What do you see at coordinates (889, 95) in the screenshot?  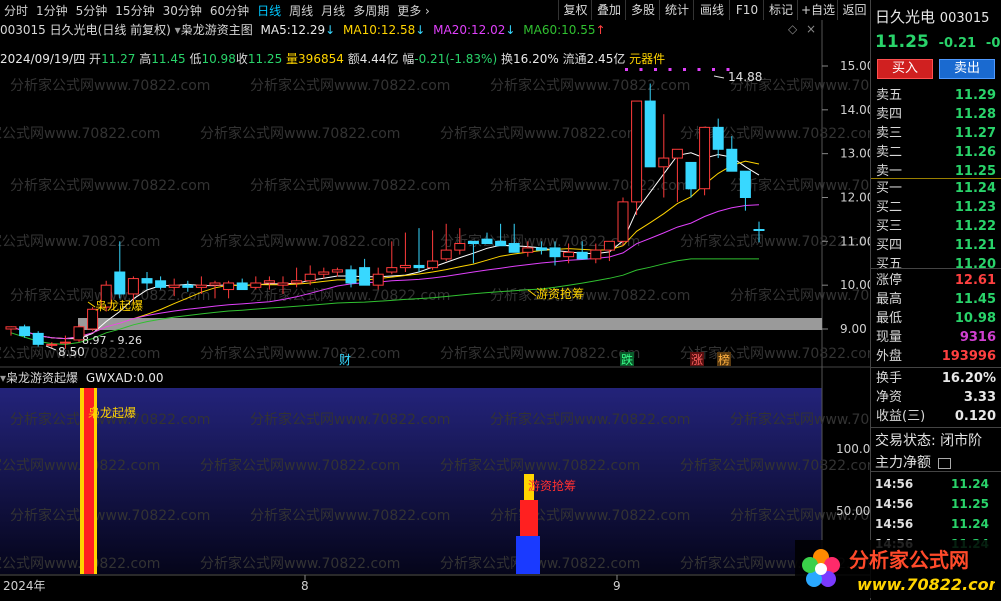 I see `asks-label: 卖五` at bounding box center [889, 95].